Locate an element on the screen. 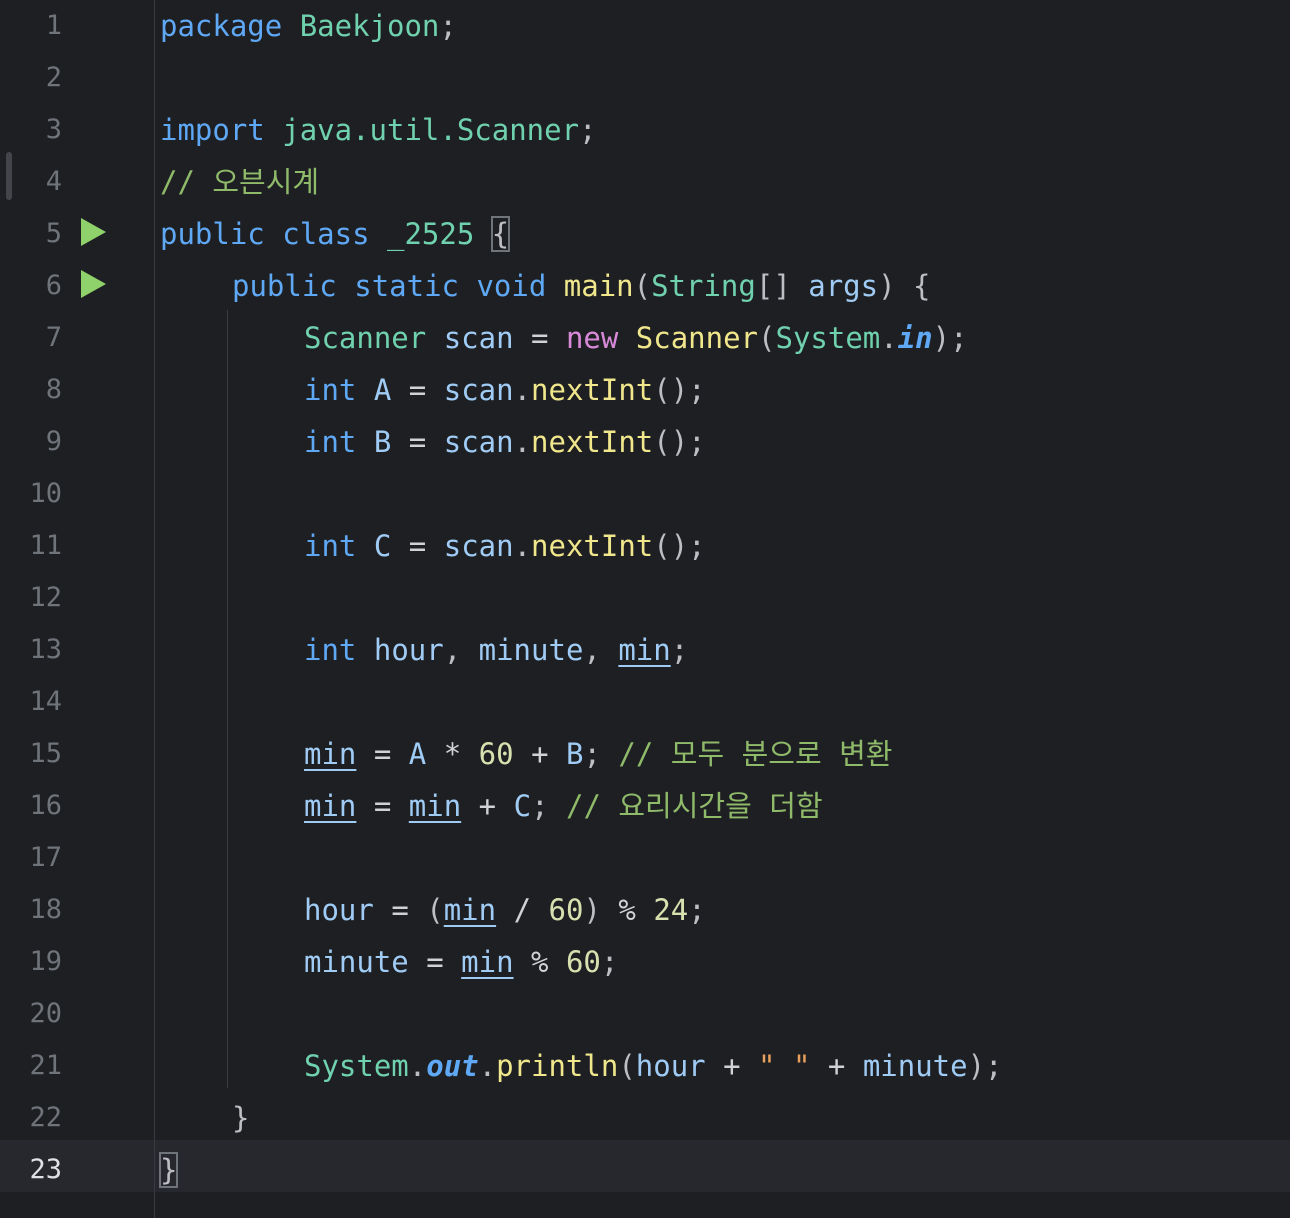 This screenshot has height=1218, width=1290. code-line-7: Scanner scan = new Scanner(System.in); is located at coordinates (636, 338).